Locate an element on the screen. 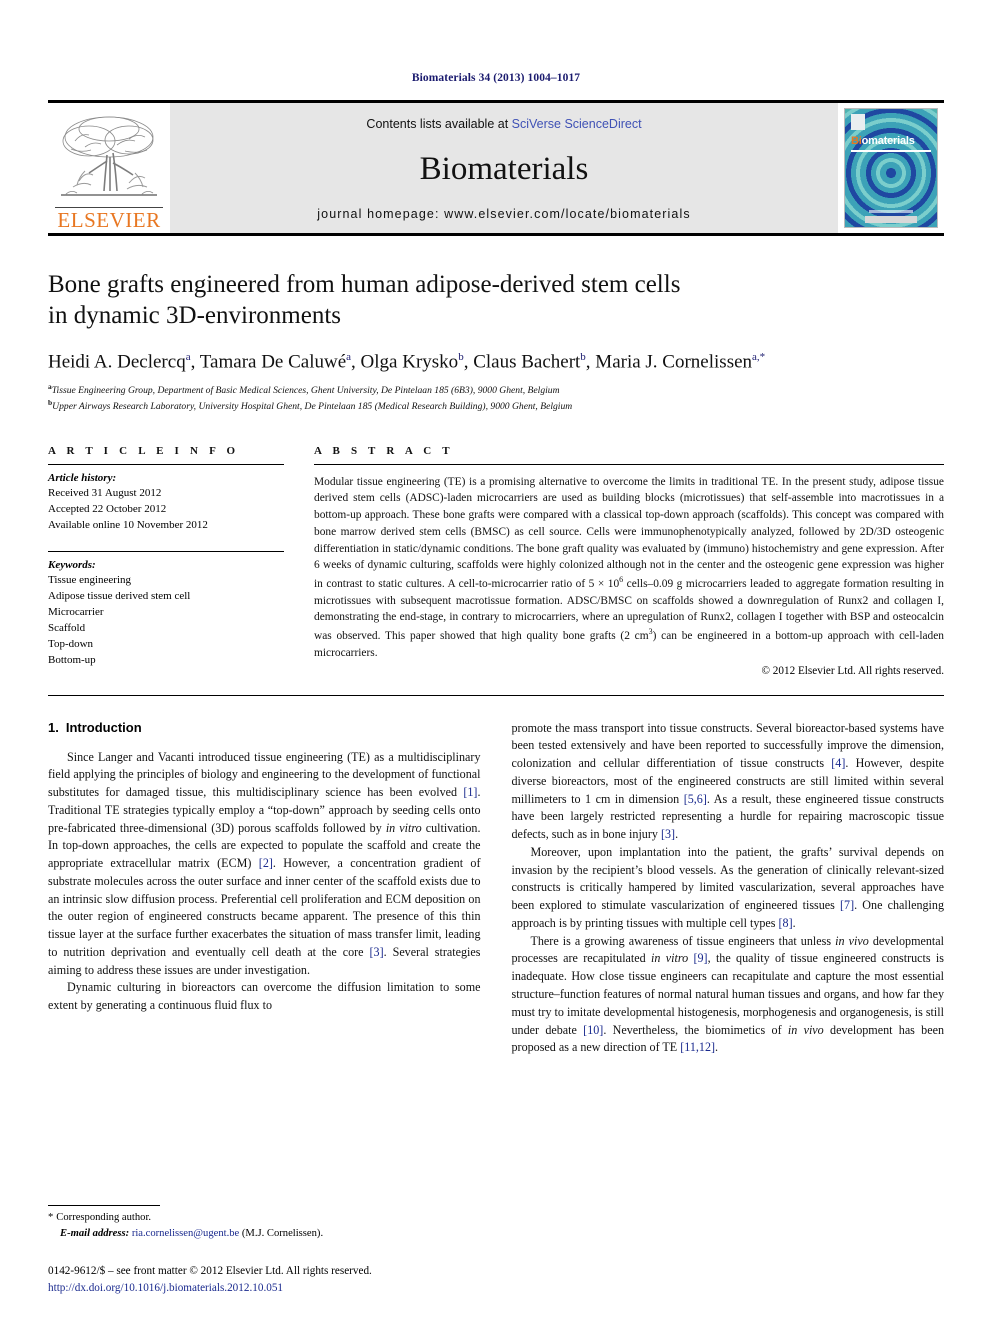 The width and height of the screenshot is (992, 1323). citation-reference: [9] is located at coordinates (700, 958).